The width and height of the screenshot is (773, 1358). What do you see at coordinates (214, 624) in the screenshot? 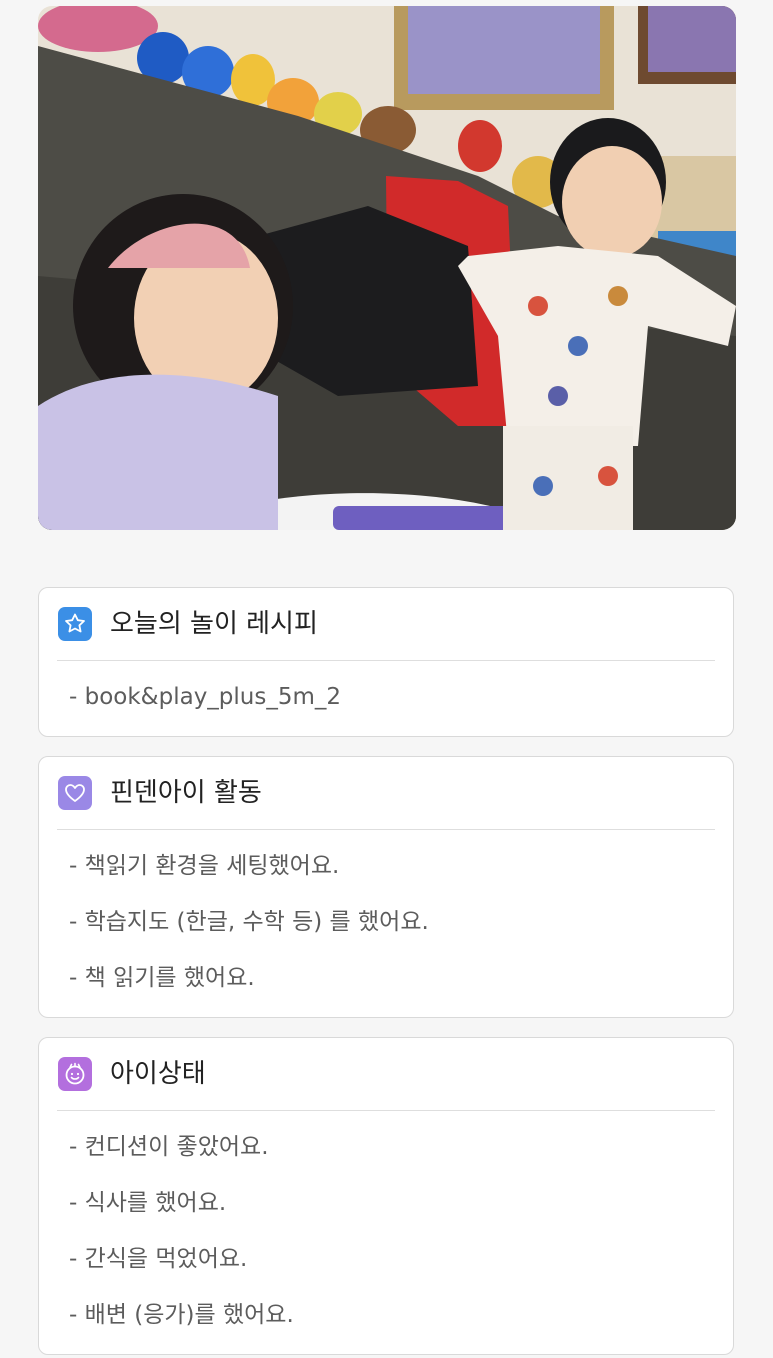
I see `card-title: 오늘의 놀이 레시피` at bounding box center [214, 624].